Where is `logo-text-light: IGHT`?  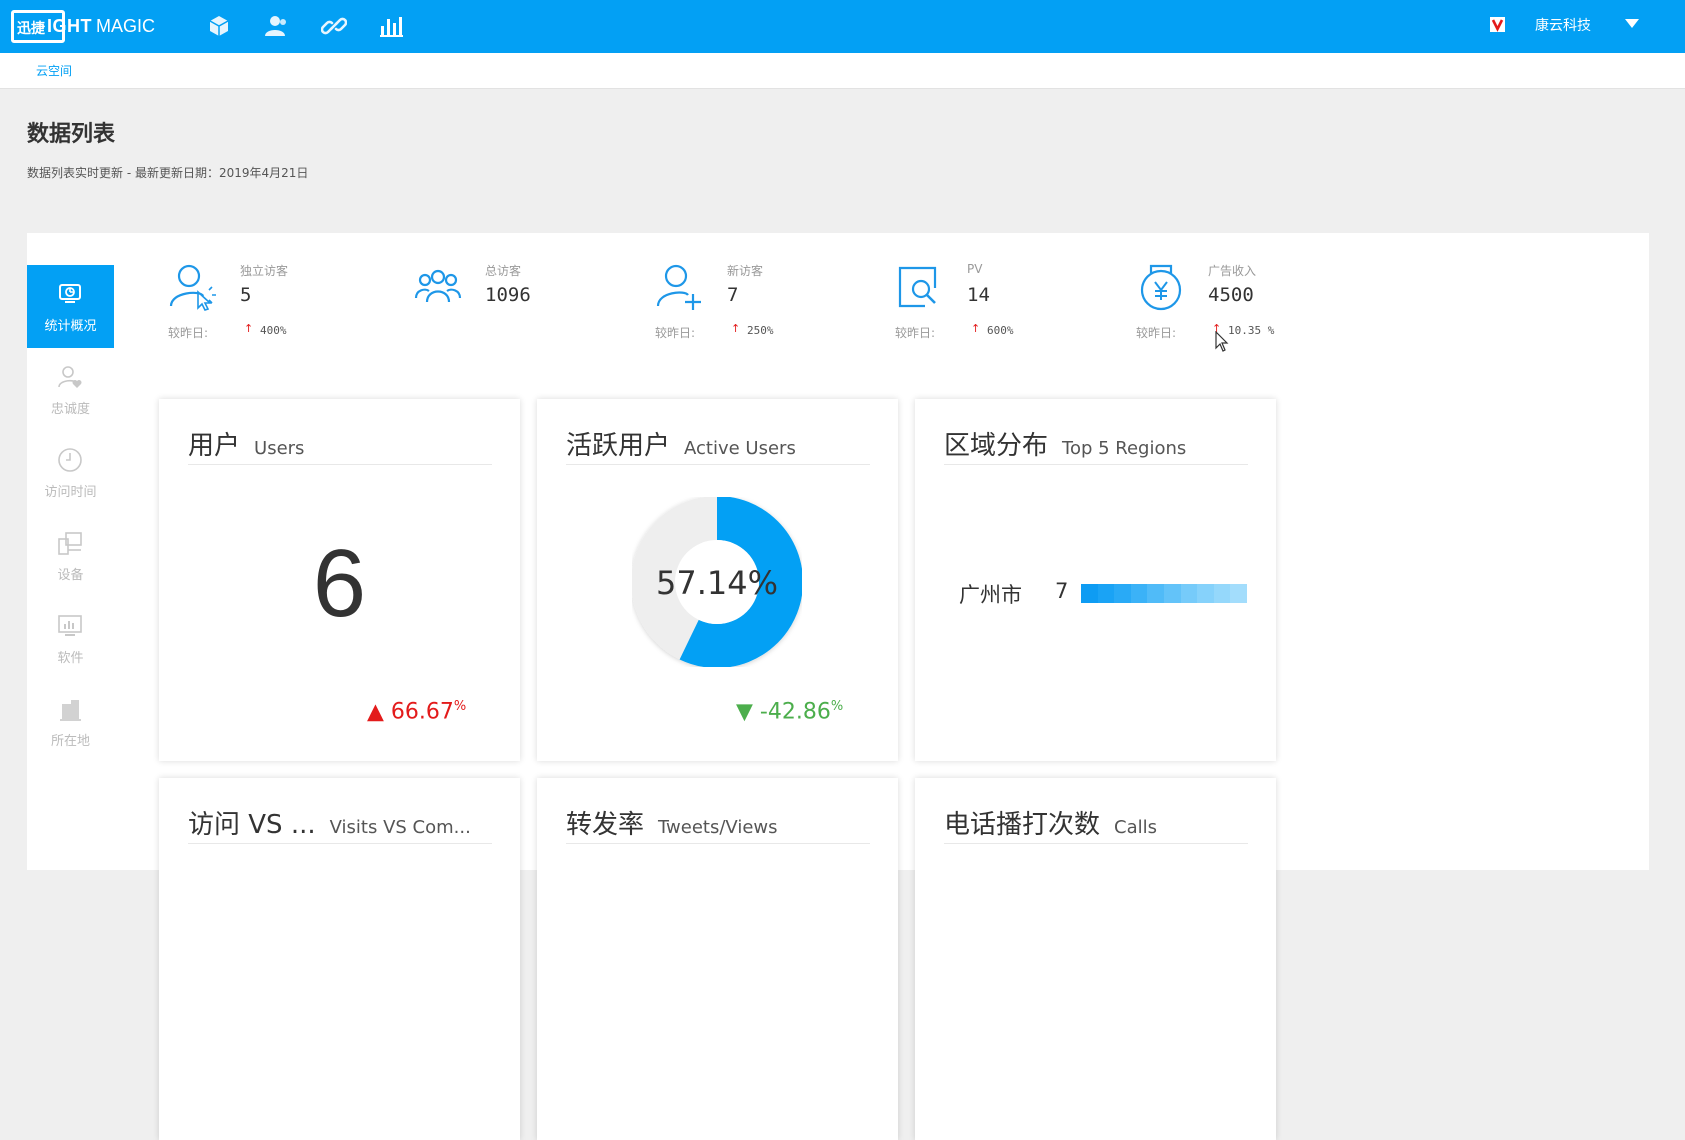 logo-text-light: IGHT is located at coordinates (69, 26).